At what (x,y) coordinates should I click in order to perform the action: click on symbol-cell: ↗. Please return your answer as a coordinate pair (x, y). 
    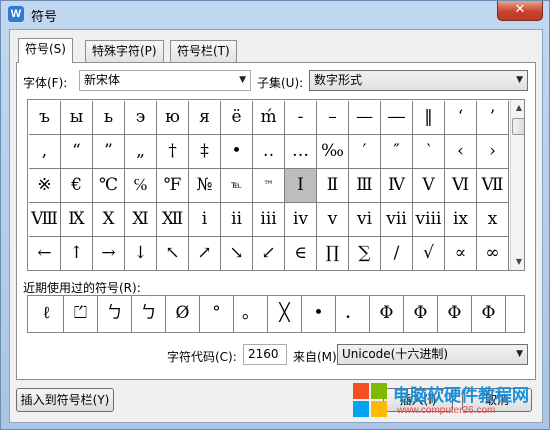
    Looking at the image, I should click on (205, 253).